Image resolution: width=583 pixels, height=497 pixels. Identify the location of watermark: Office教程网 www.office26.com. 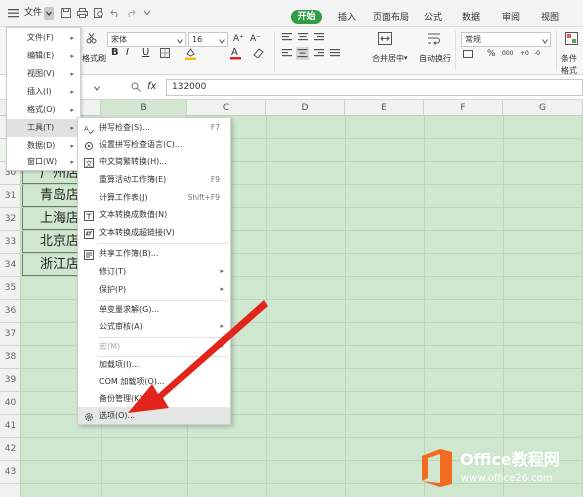
(500, 469).